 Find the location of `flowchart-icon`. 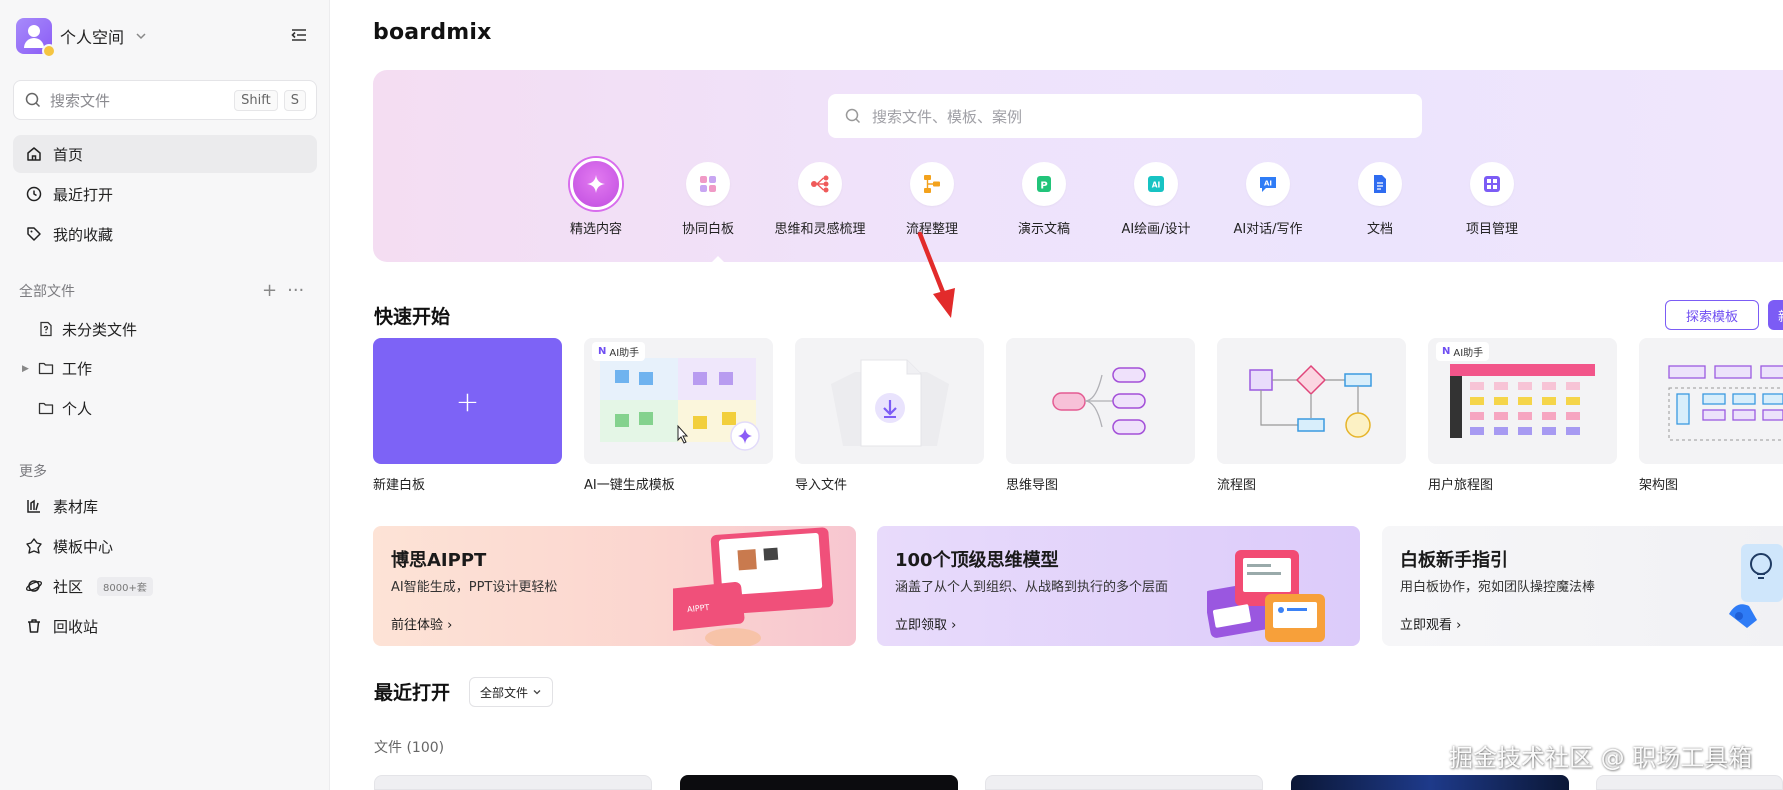

flowchart-icon is located at coordinates (932, 184).